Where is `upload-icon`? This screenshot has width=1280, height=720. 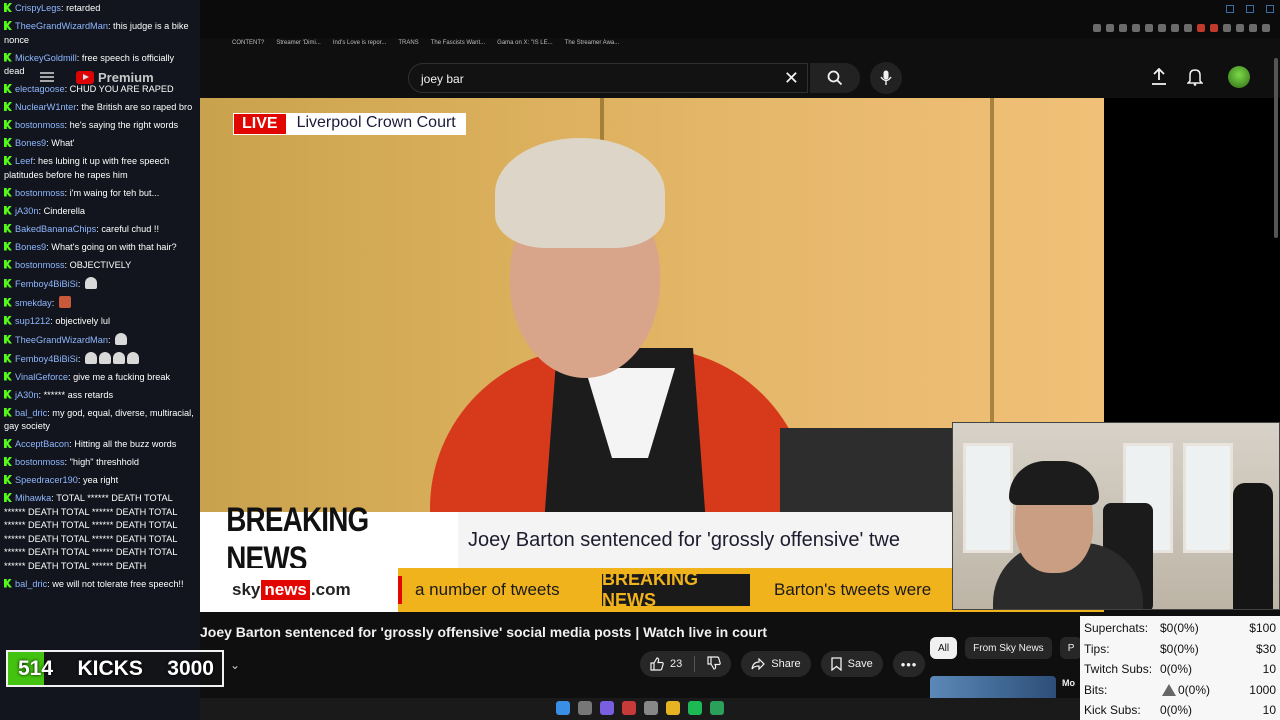 upload-icon is located at coordinates (1159, 76).